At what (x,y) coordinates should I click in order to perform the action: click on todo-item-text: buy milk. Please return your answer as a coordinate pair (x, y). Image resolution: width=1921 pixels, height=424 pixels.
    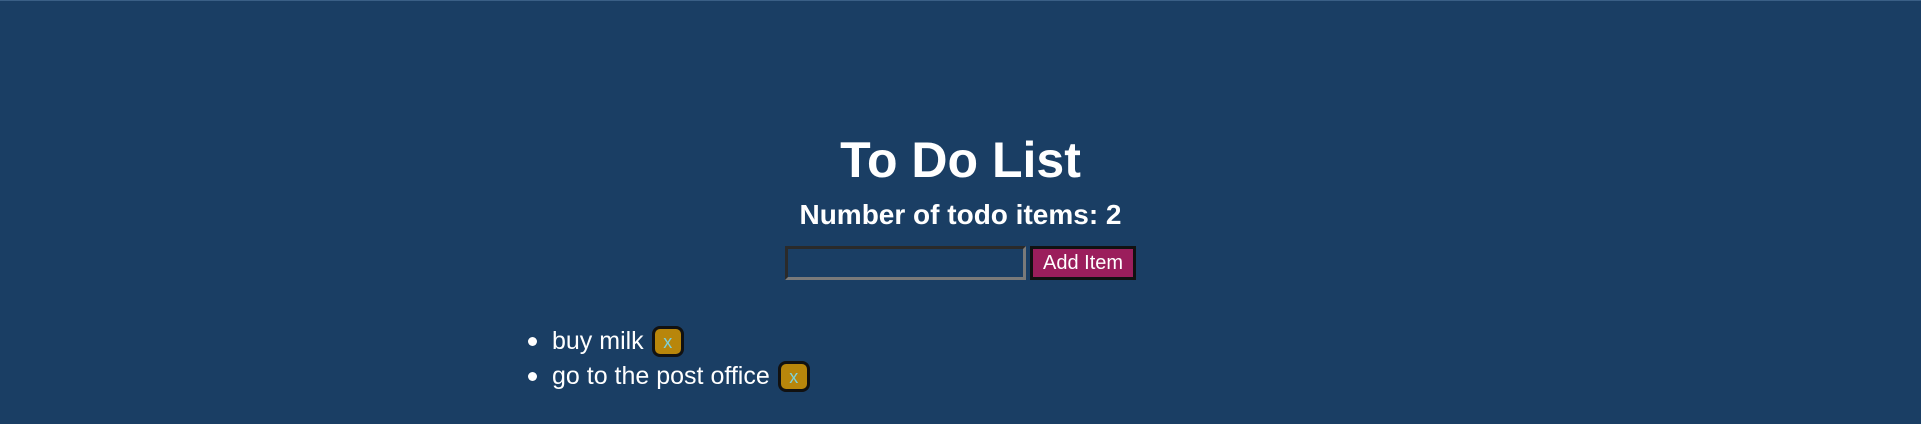
    Looking at the image, I should click on (598, 341).